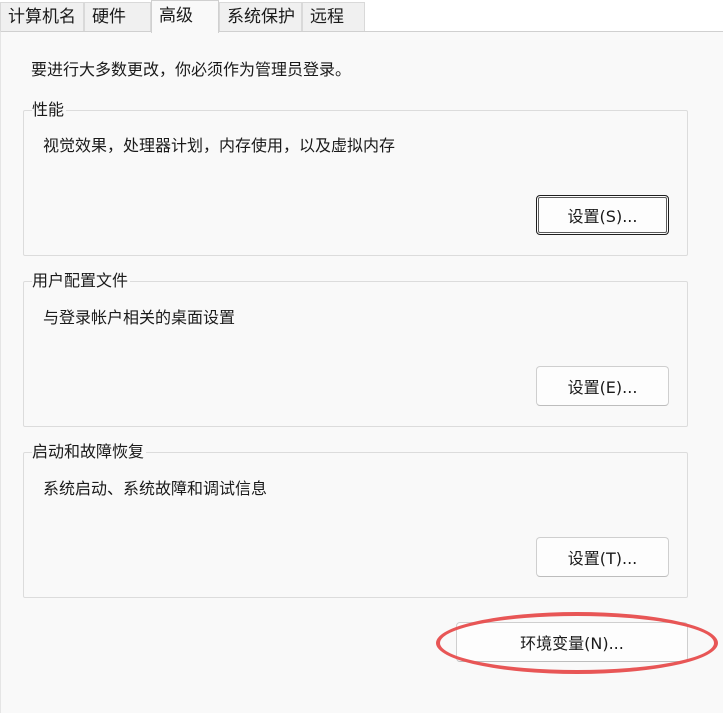  What do you see at coordinates (49, 110) in the screenshot?
I see `performance-group-label: 性能` at bounding box center [49, 110].